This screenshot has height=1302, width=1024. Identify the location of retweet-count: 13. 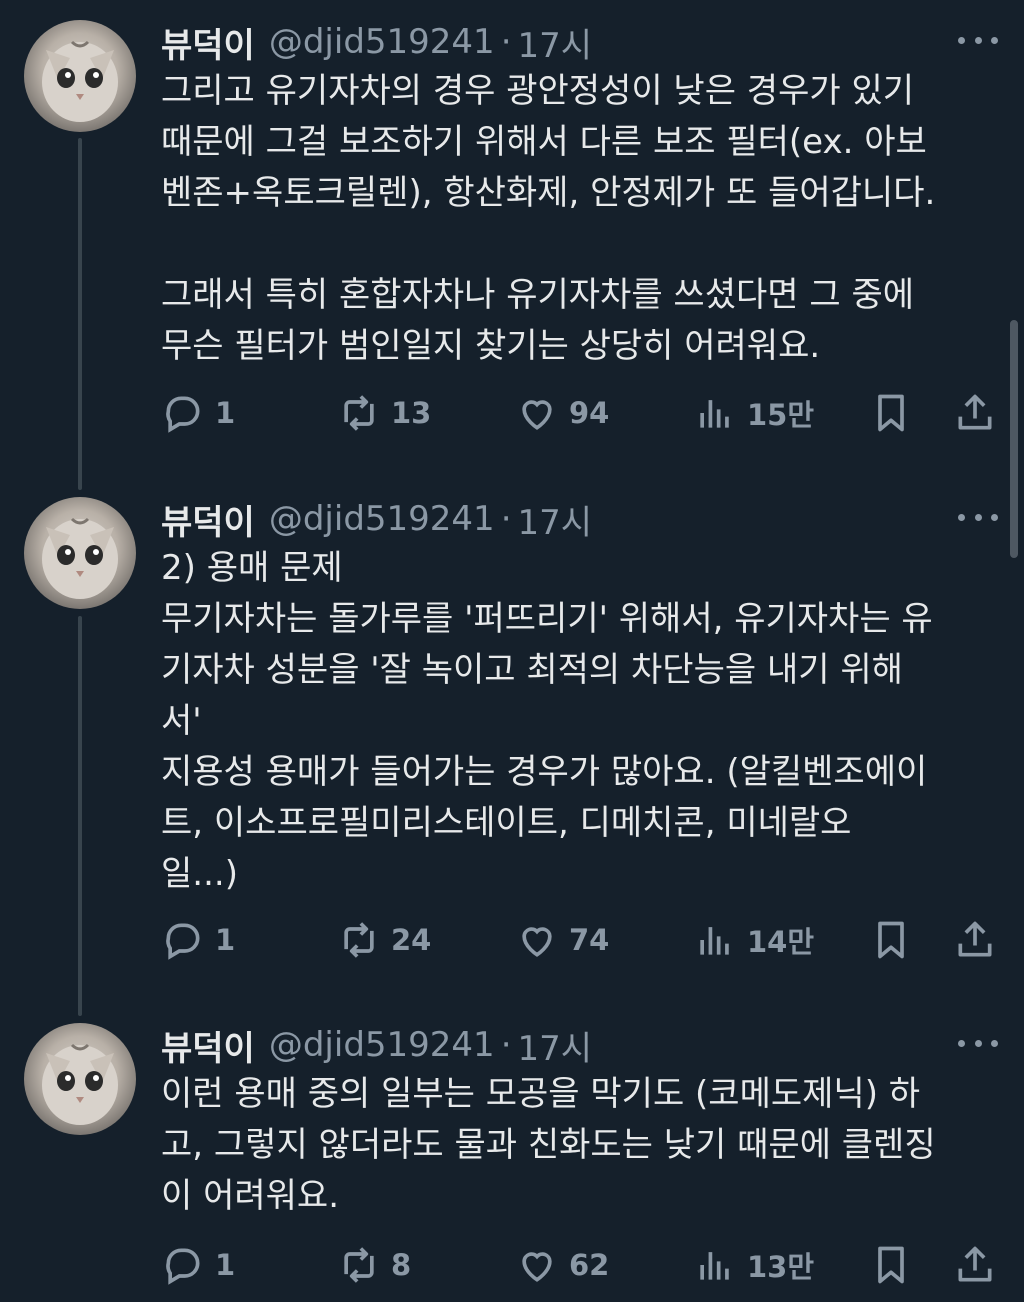
(411, 413).